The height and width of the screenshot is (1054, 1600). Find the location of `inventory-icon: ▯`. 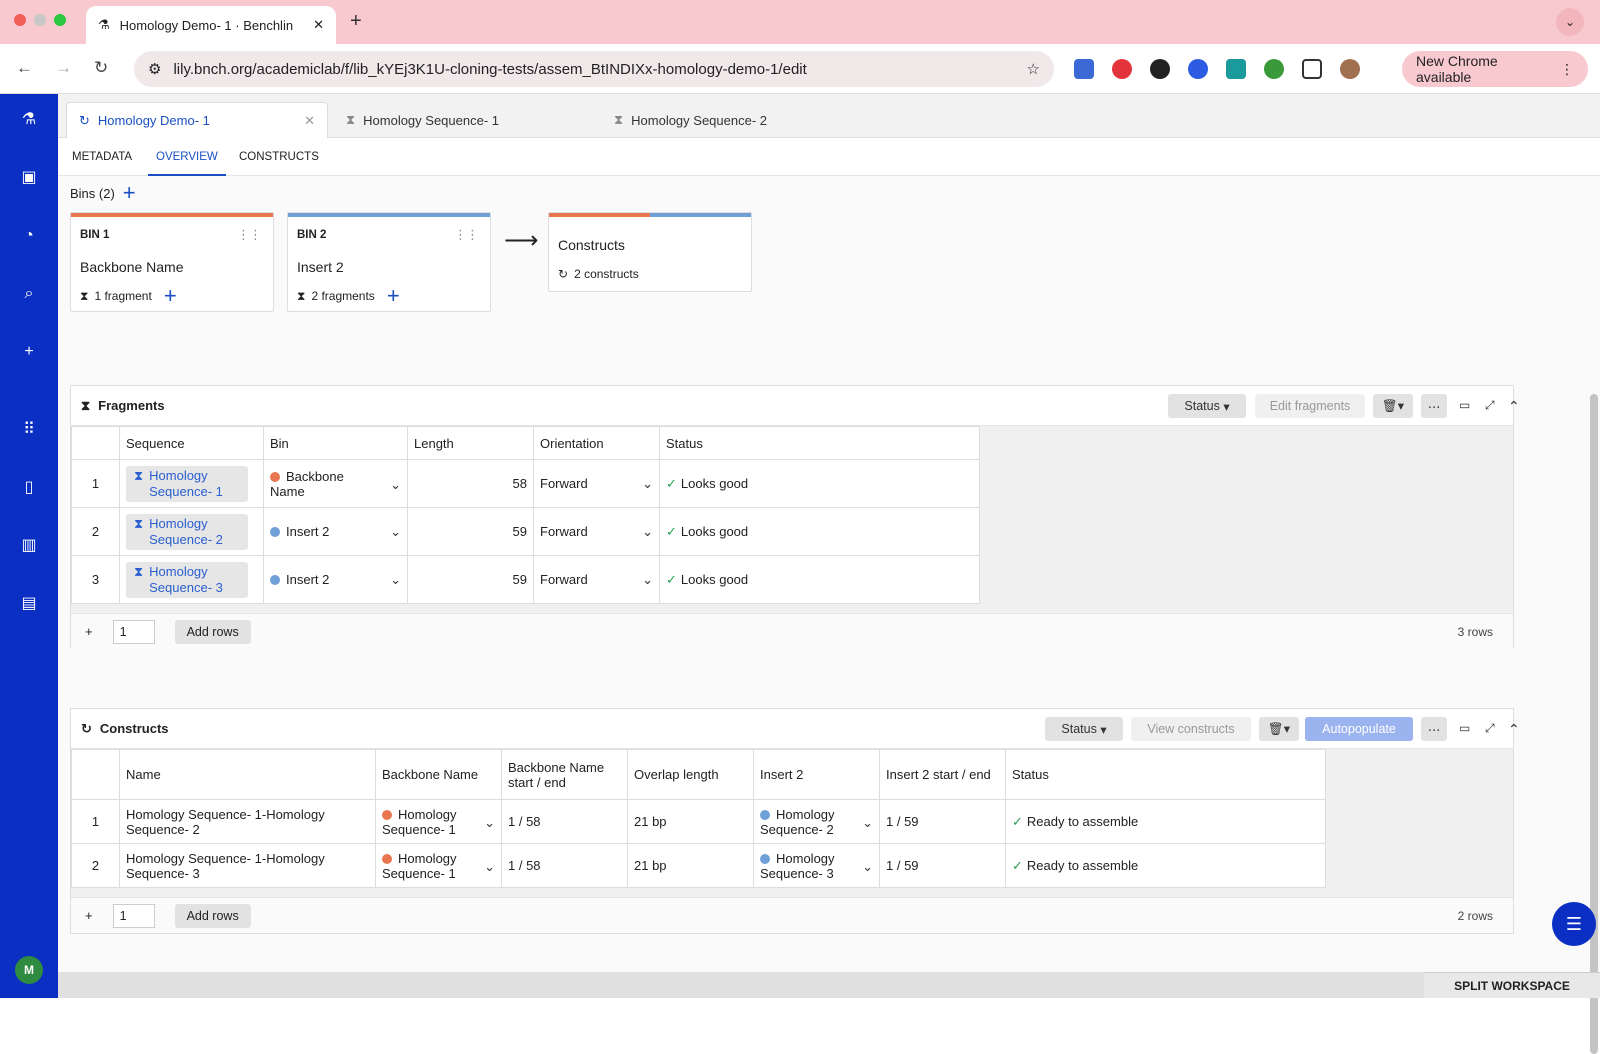

inventory-icon: ▯ is located at coordinates (29, 488).